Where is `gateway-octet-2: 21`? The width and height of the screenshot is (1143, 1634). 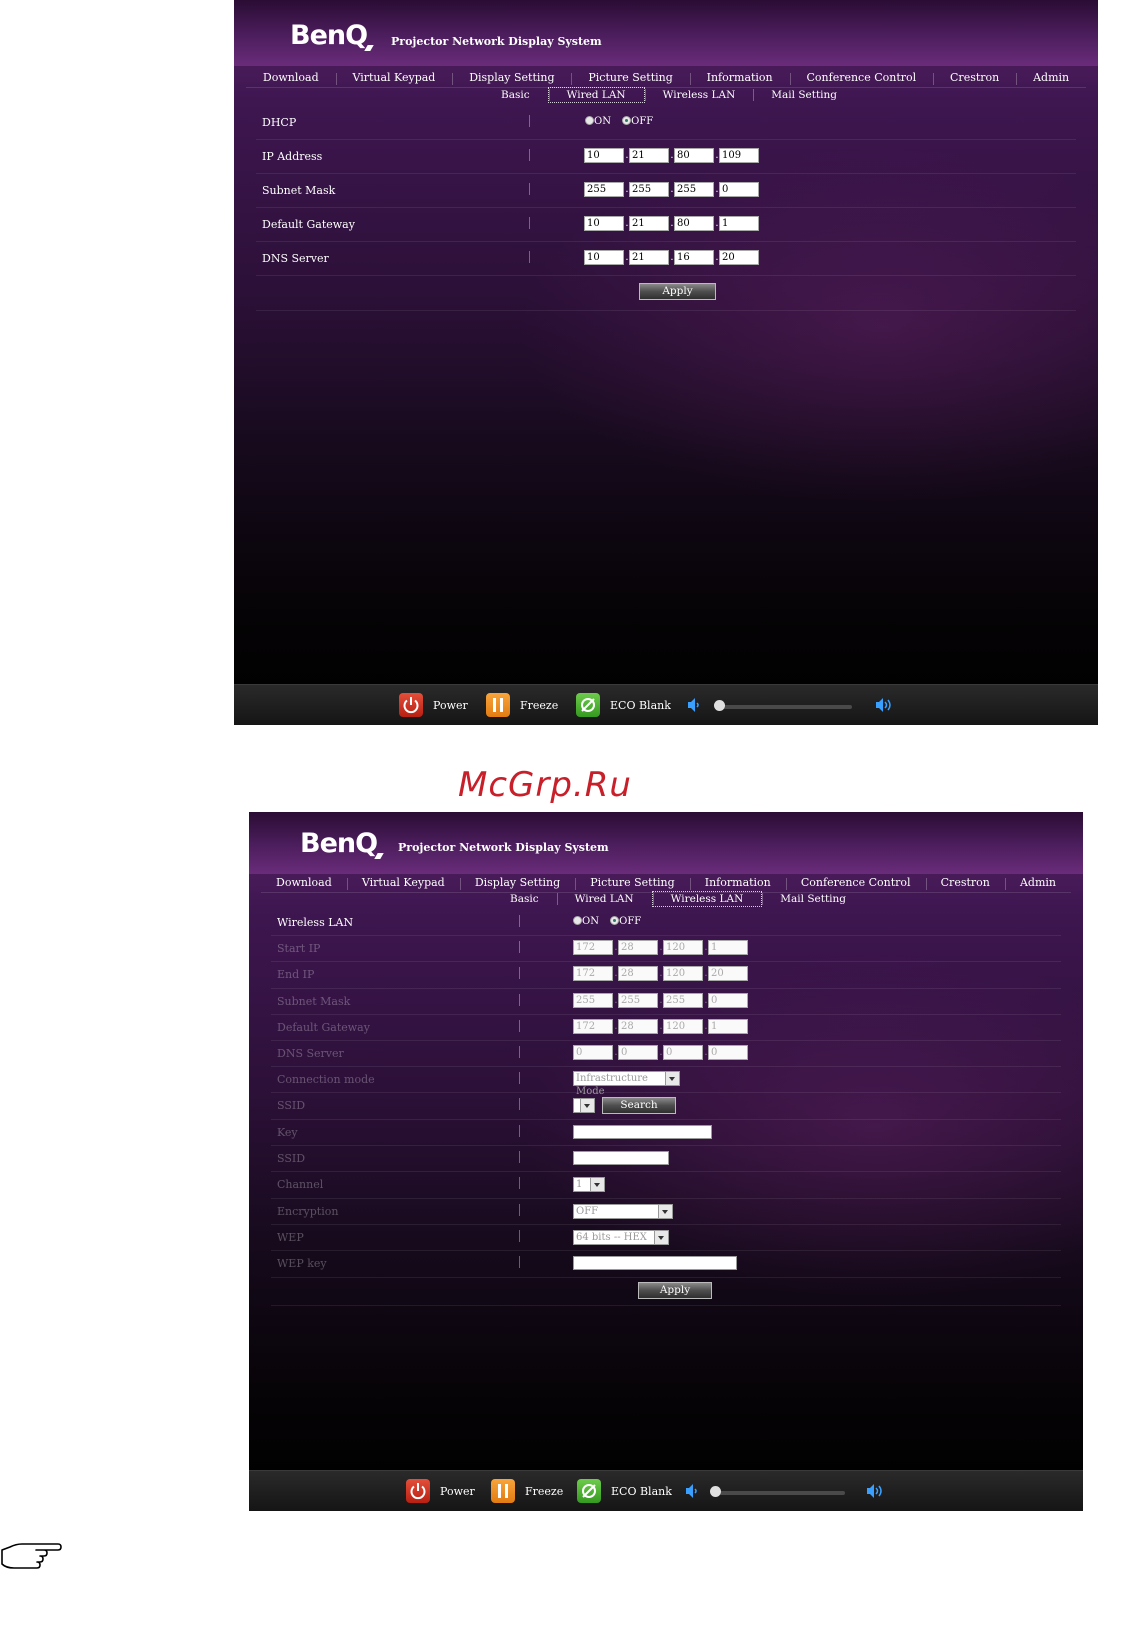
gateway-octet-2: 21 is located at coordinates (649, 223).